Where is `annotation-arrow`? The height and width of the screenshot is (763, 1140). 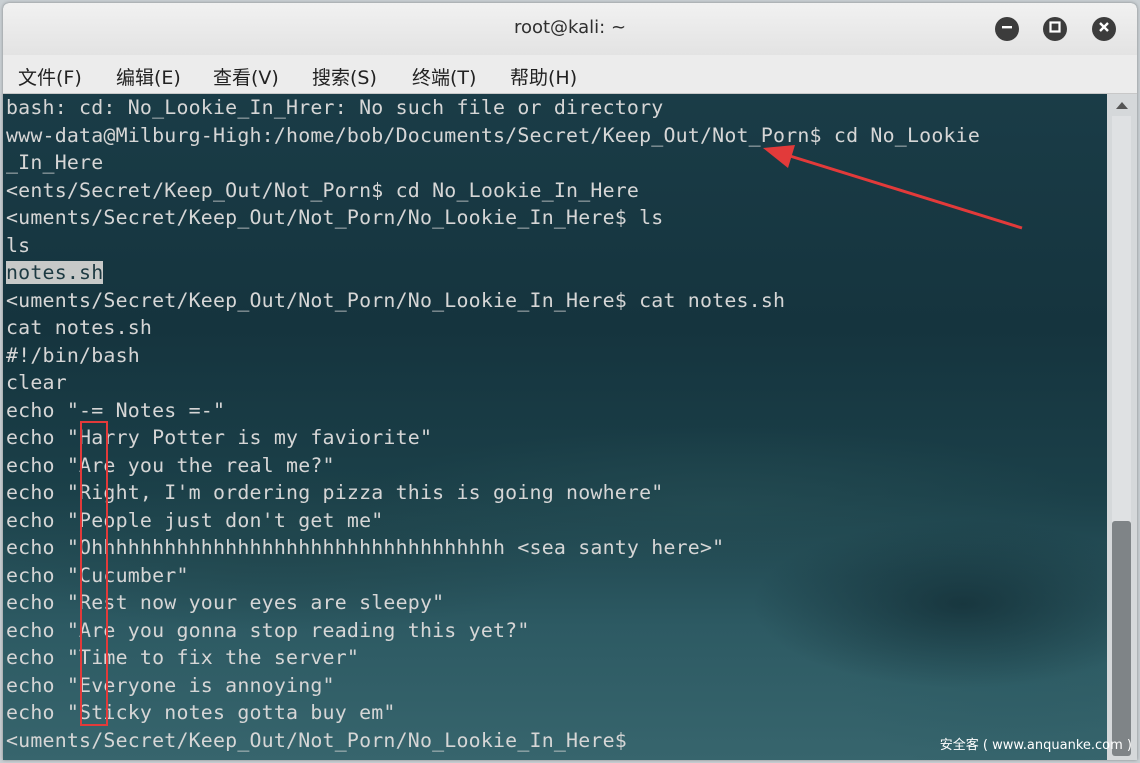 annotation-arrow is located at coordinates (893, 187).